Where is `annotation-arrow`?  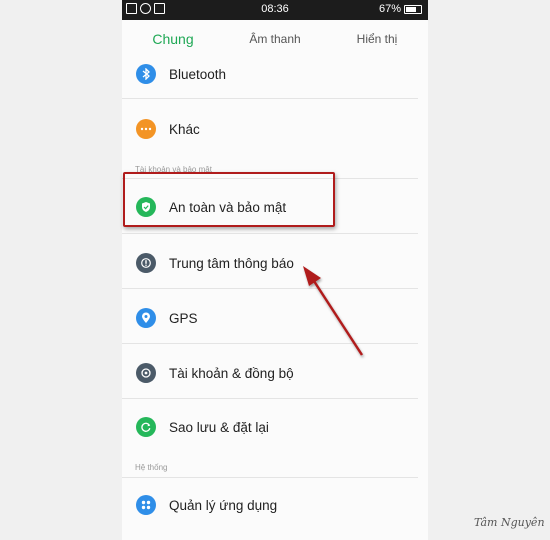 annotation-arrow is located at coordinates (333, 311).